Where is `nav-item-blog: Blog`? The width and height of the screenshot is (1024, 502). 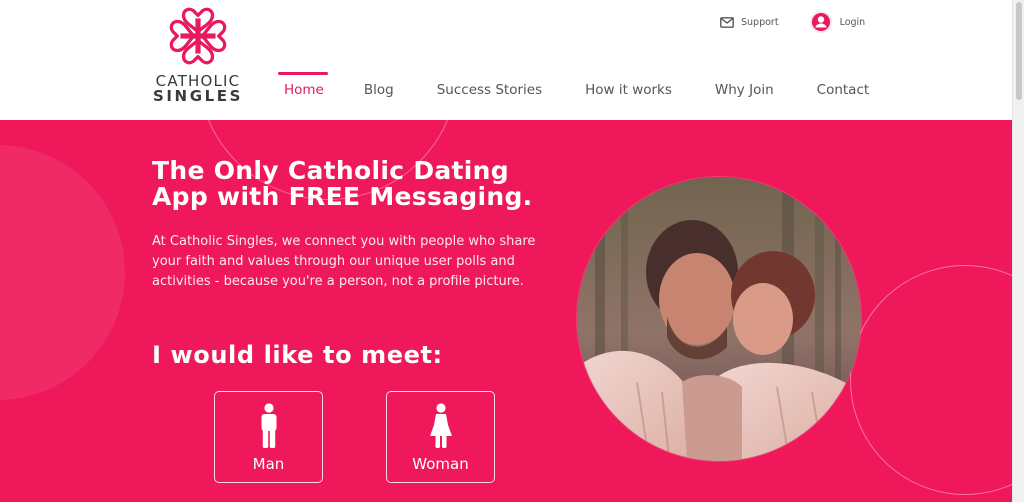 nav-item-blog: Blog is located at coordinates (379, 92).